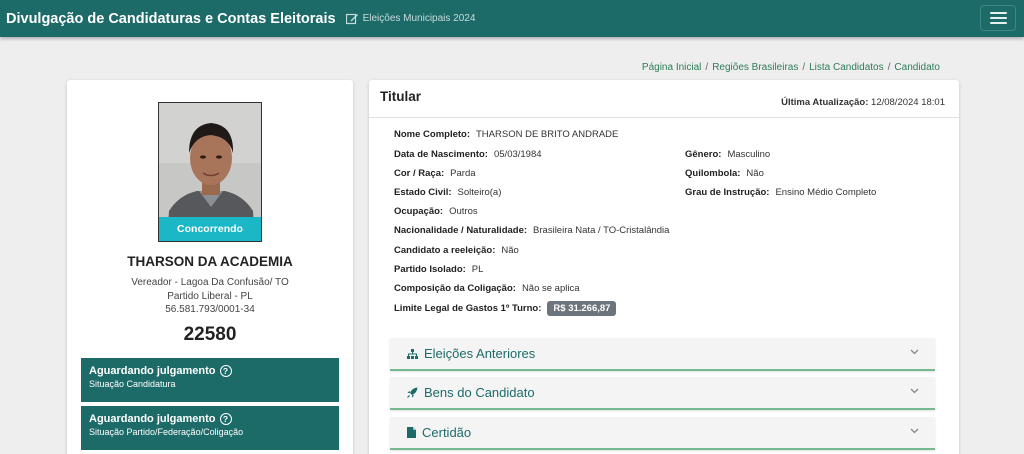 This screenshot has width=1024, height=454. I want to click on accordion-certificate: Certidão, so click(662, 433).